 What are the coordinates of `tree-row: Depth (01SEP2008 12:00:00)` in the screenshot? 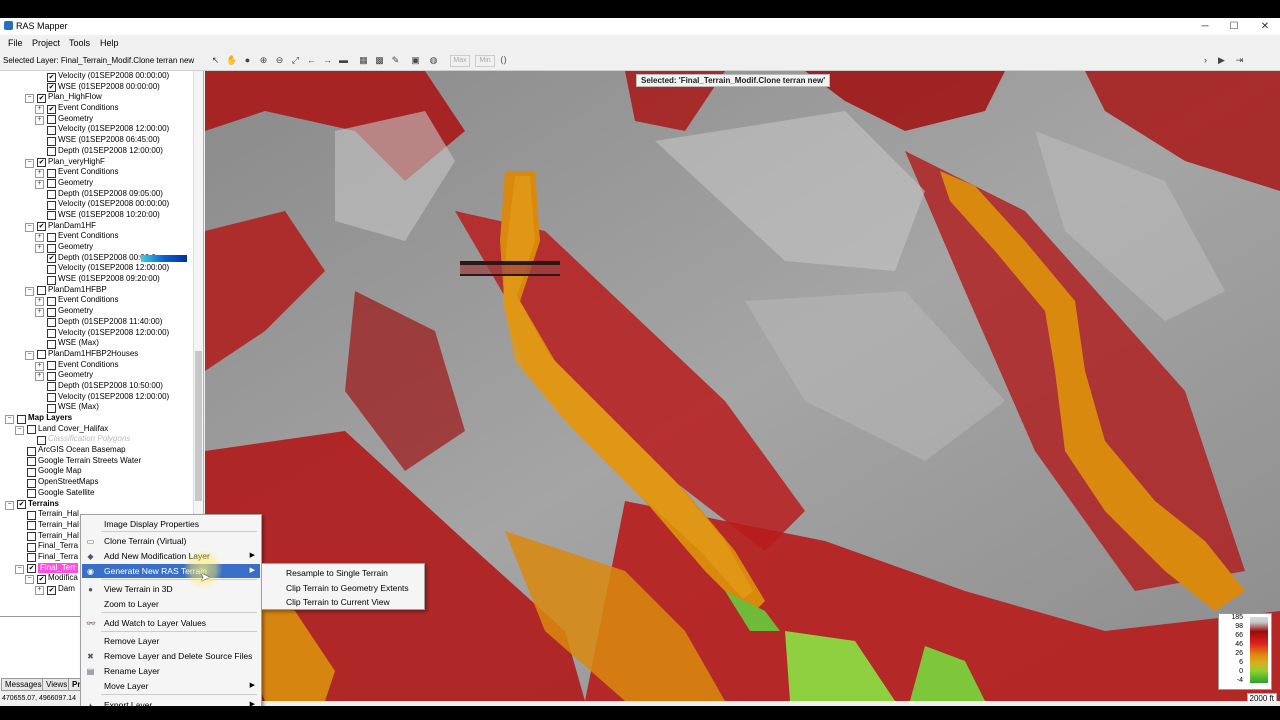 It's located at (100, 151).